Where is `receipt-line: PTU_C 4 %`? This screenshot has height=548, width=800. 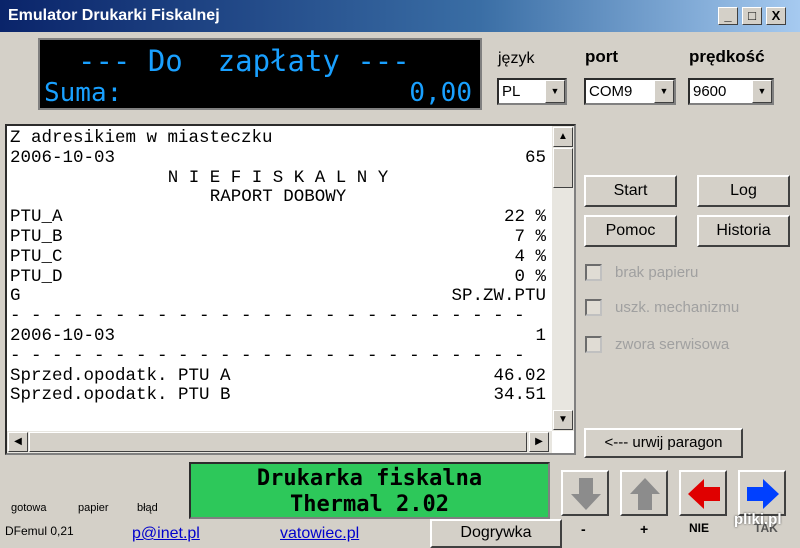
receipt-line: PTU_C 4 % is located at coordinates (278, 257).